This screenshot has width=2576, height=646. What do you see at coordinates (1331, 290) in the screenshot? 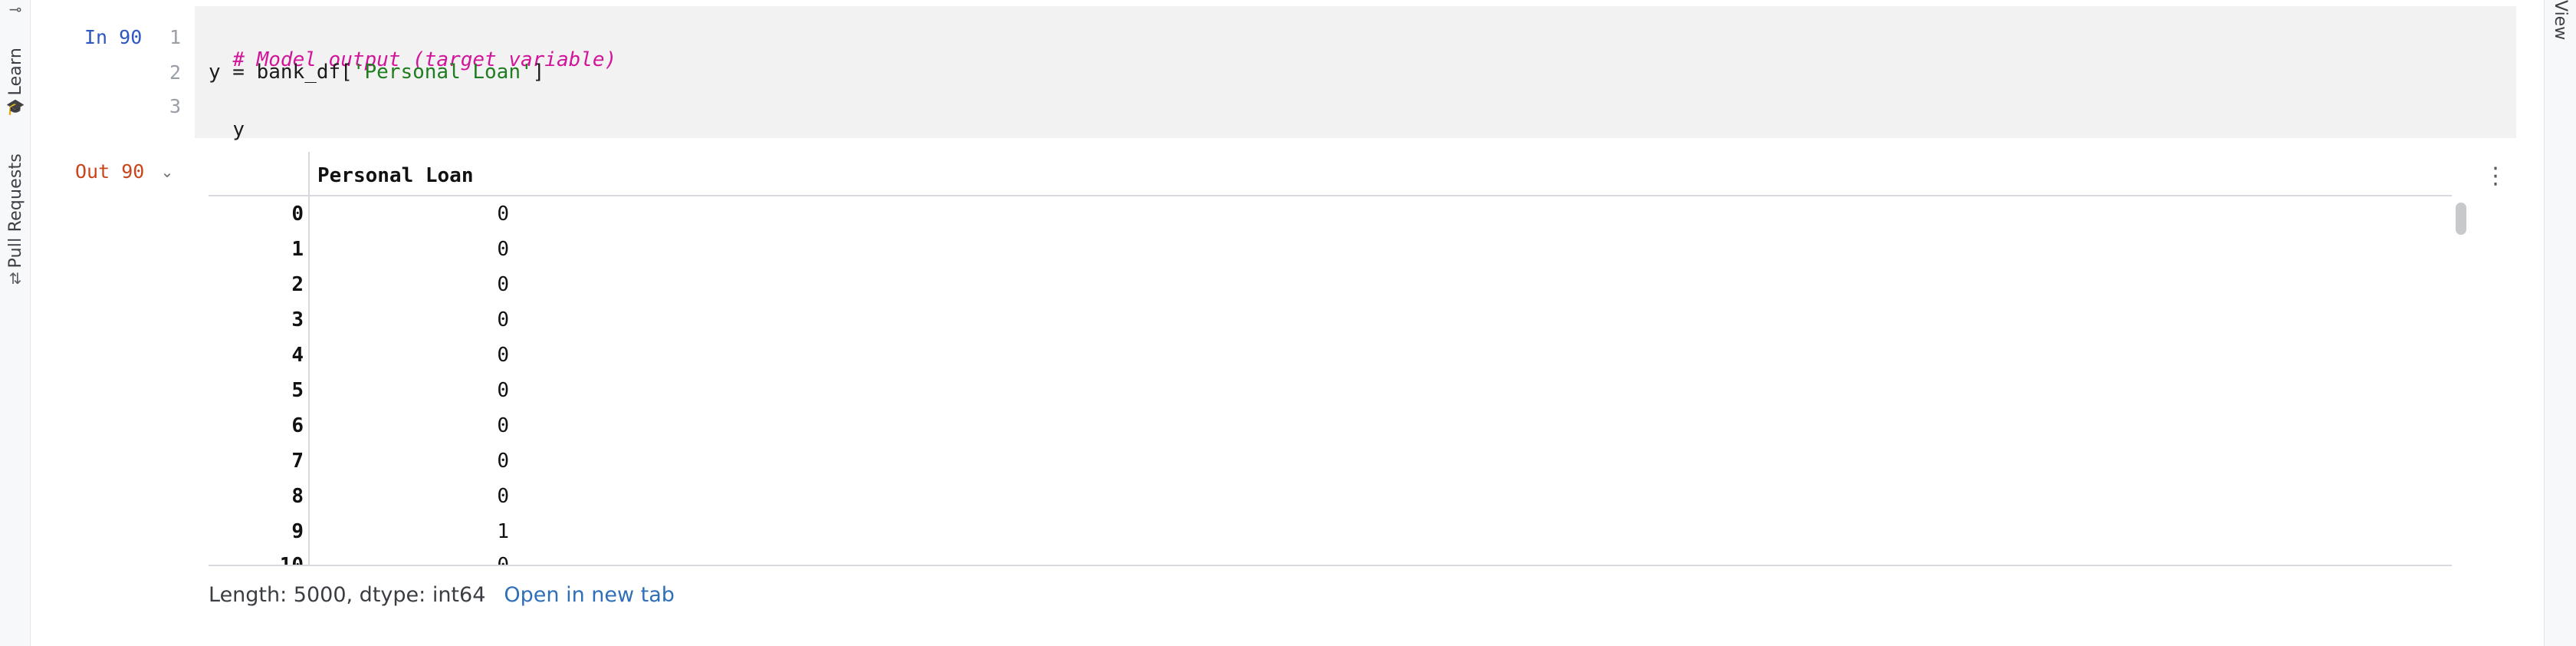
I see `table-row: 2 0` at bounding box center [1331, 290].